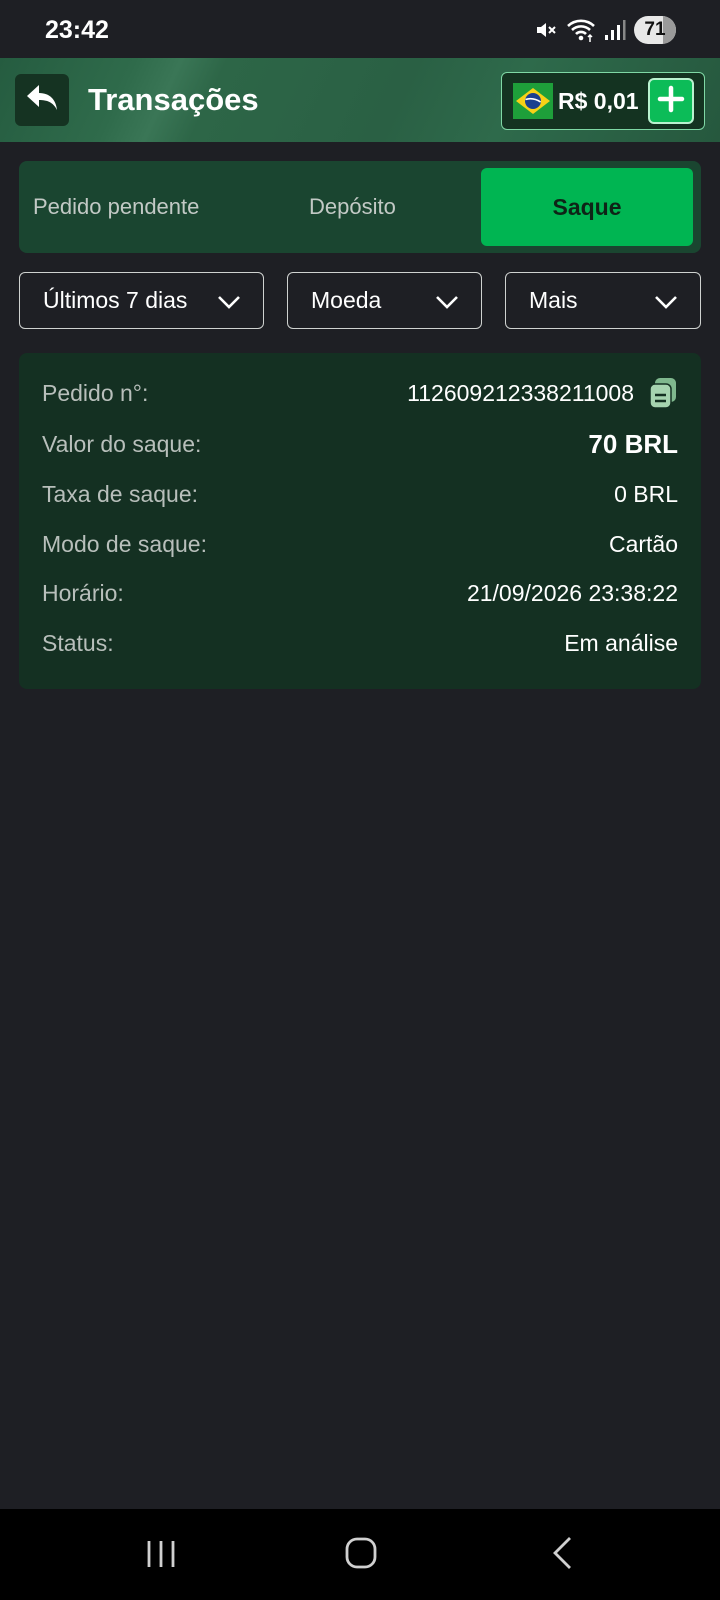 The image size is (720, 1600). I want to click on currency-filter: Moeda, so click(384, 300).